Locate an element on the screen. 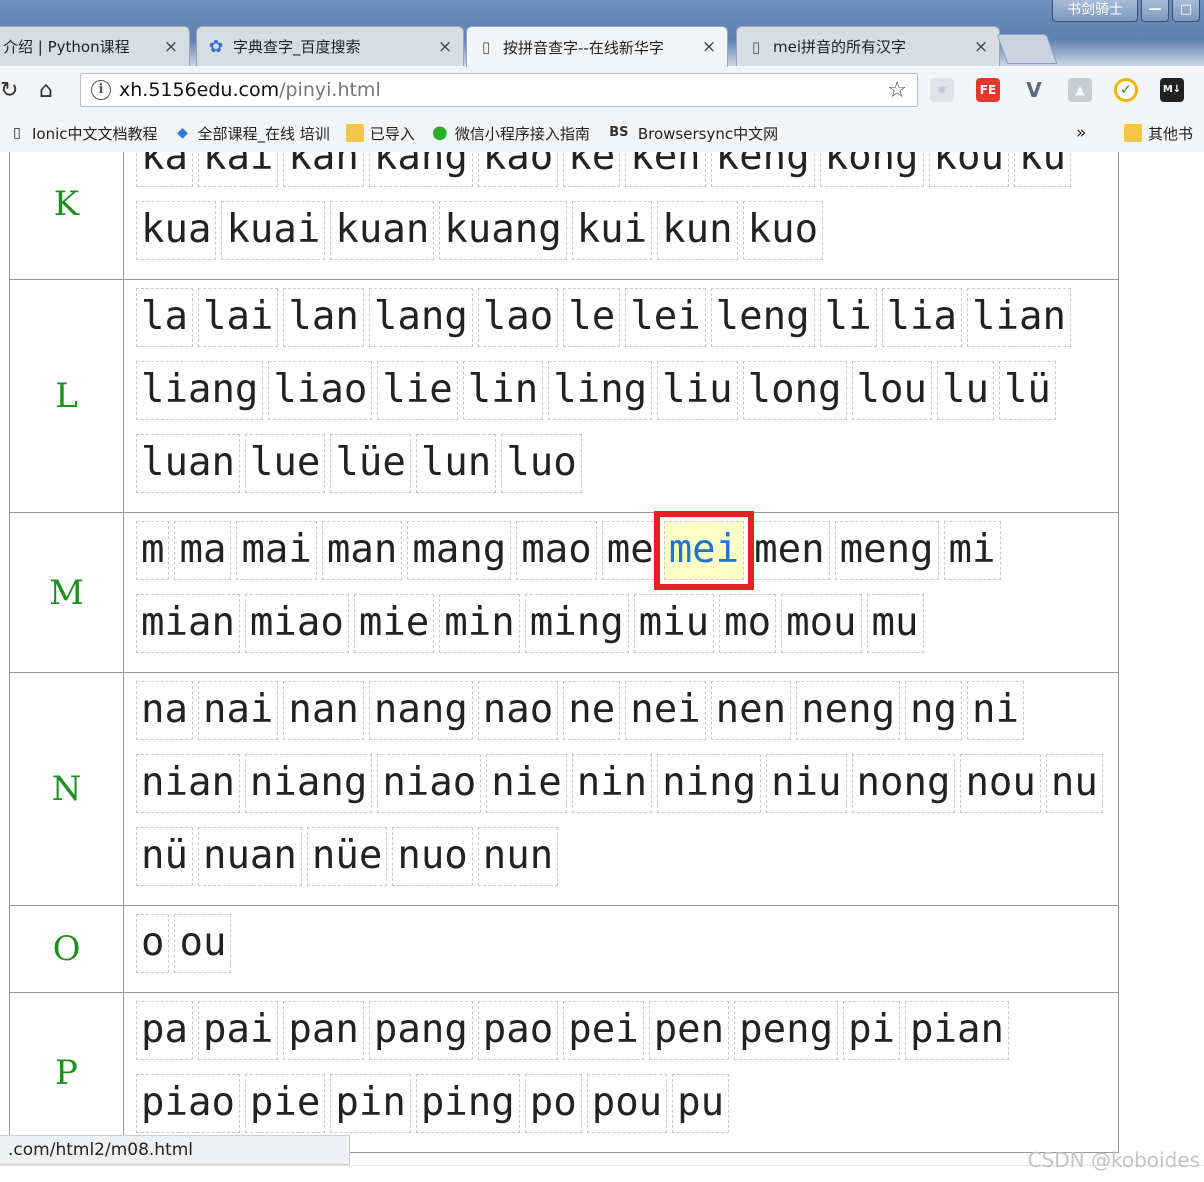 The width and height of the screenshot is (1204, 1182). syllable-link: pie is located at coordinates (285, 1103).